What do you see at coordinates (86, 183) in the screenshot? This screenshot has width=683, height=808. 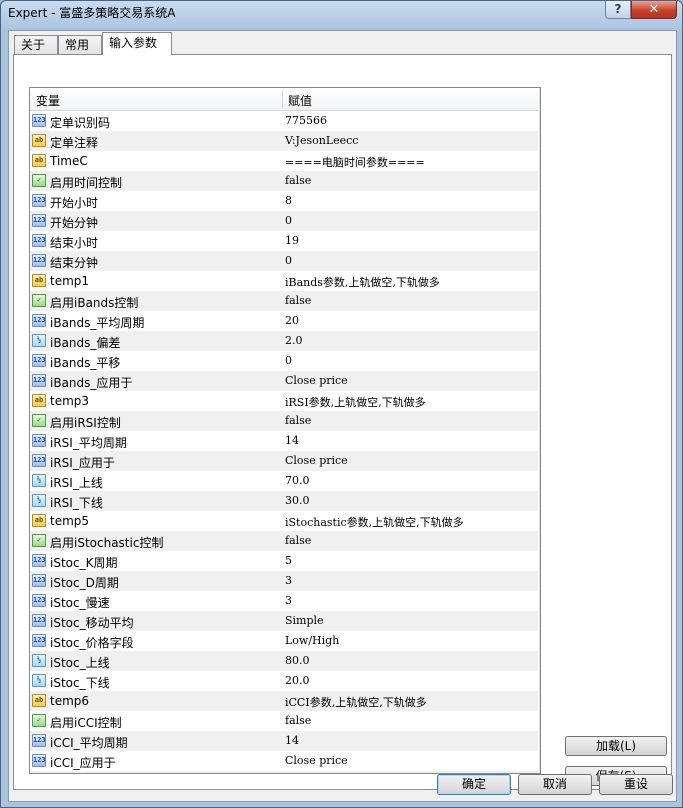 I see `param-name: 启用时间控制` at bounding box center [86, 183].